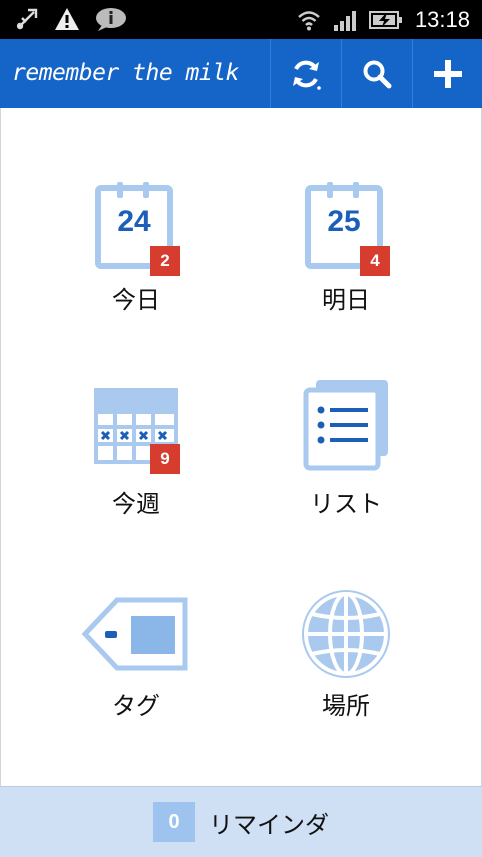 The height and width of the screenshot is (857, 482). What do you see at coordinates (134, 221) in the screenshot?
I see `calendar-day-number: 24` at bounding box center [134, 221].